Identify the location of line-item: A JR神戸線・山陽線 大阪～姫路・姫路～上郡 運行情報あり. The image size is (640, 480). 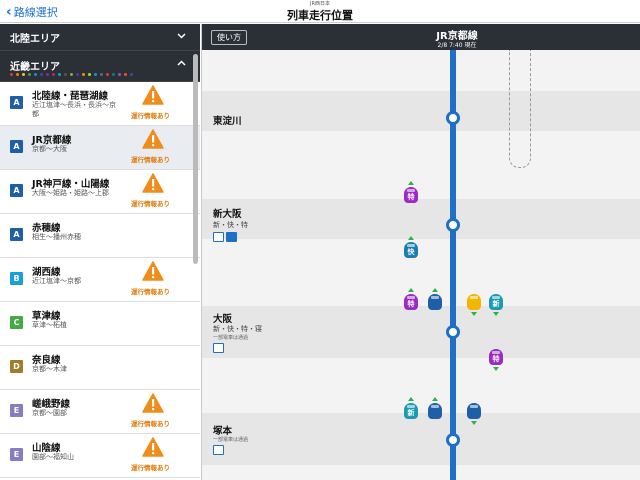
(100, 192).